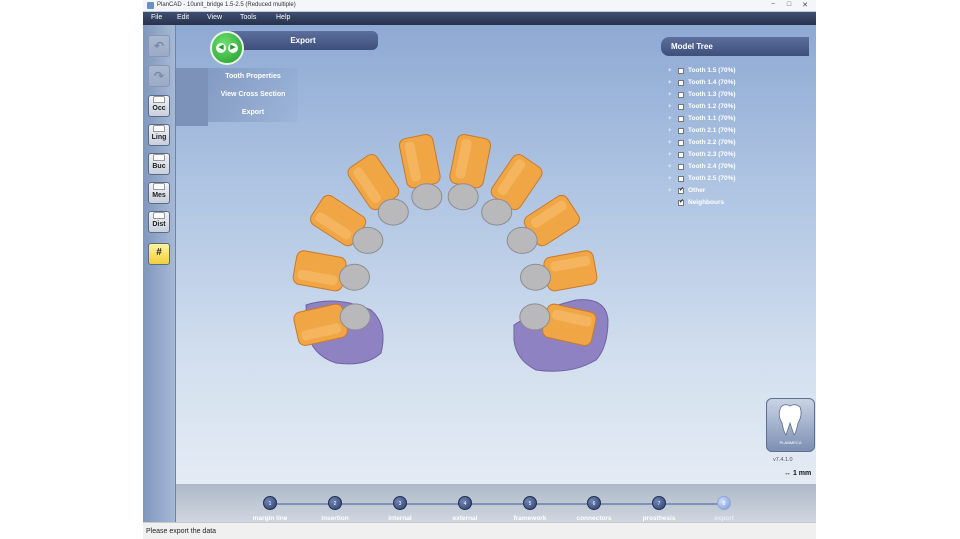  I want to click on workflow-step-label: external, so click(465, 518).